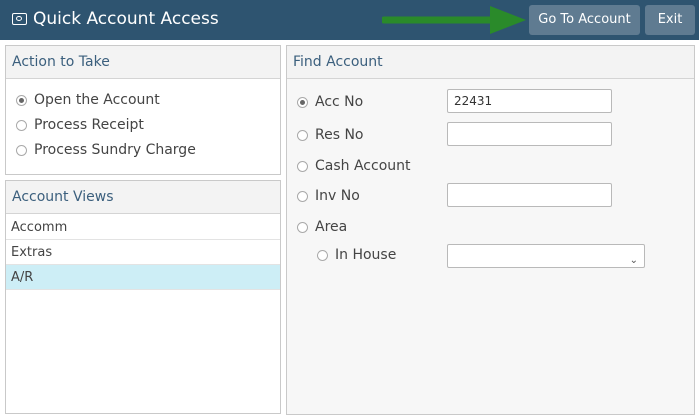 This screenshot has width=699, height=420. I want to click on option-open-account: Open the Account, so click(88, 100).